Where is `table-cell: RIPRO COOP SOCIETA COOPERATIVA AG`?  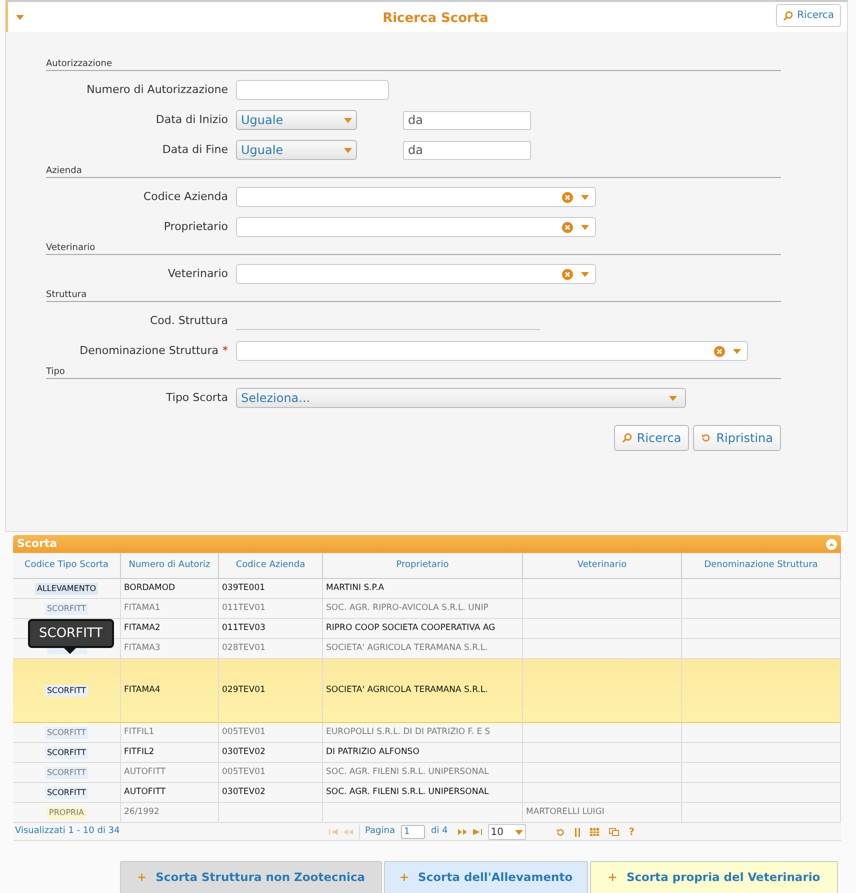 table-cell: RIPRO COOP SOCIETA COOPERATIVA AG is located at coordinates (411, 628).